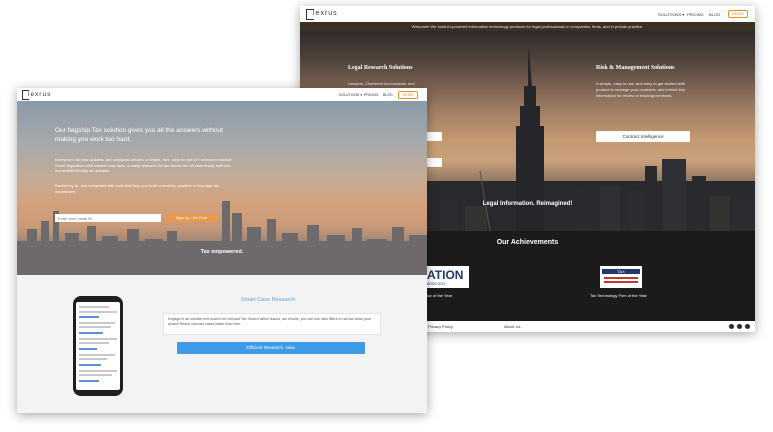  What do you see at coordinates (380, 68) in the screenshot?
I see `legal-research-title: Legal Research Solutions` at bounding box center [380, 68].